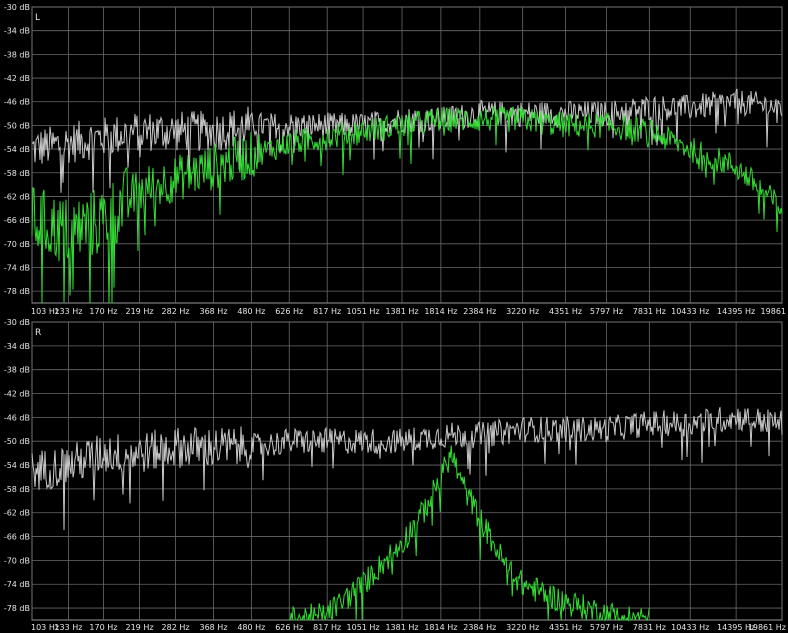  Describe the element at coordinates (736, 311) in the screenshot. I see `x-tick-label: 14395 Hz` at that location.